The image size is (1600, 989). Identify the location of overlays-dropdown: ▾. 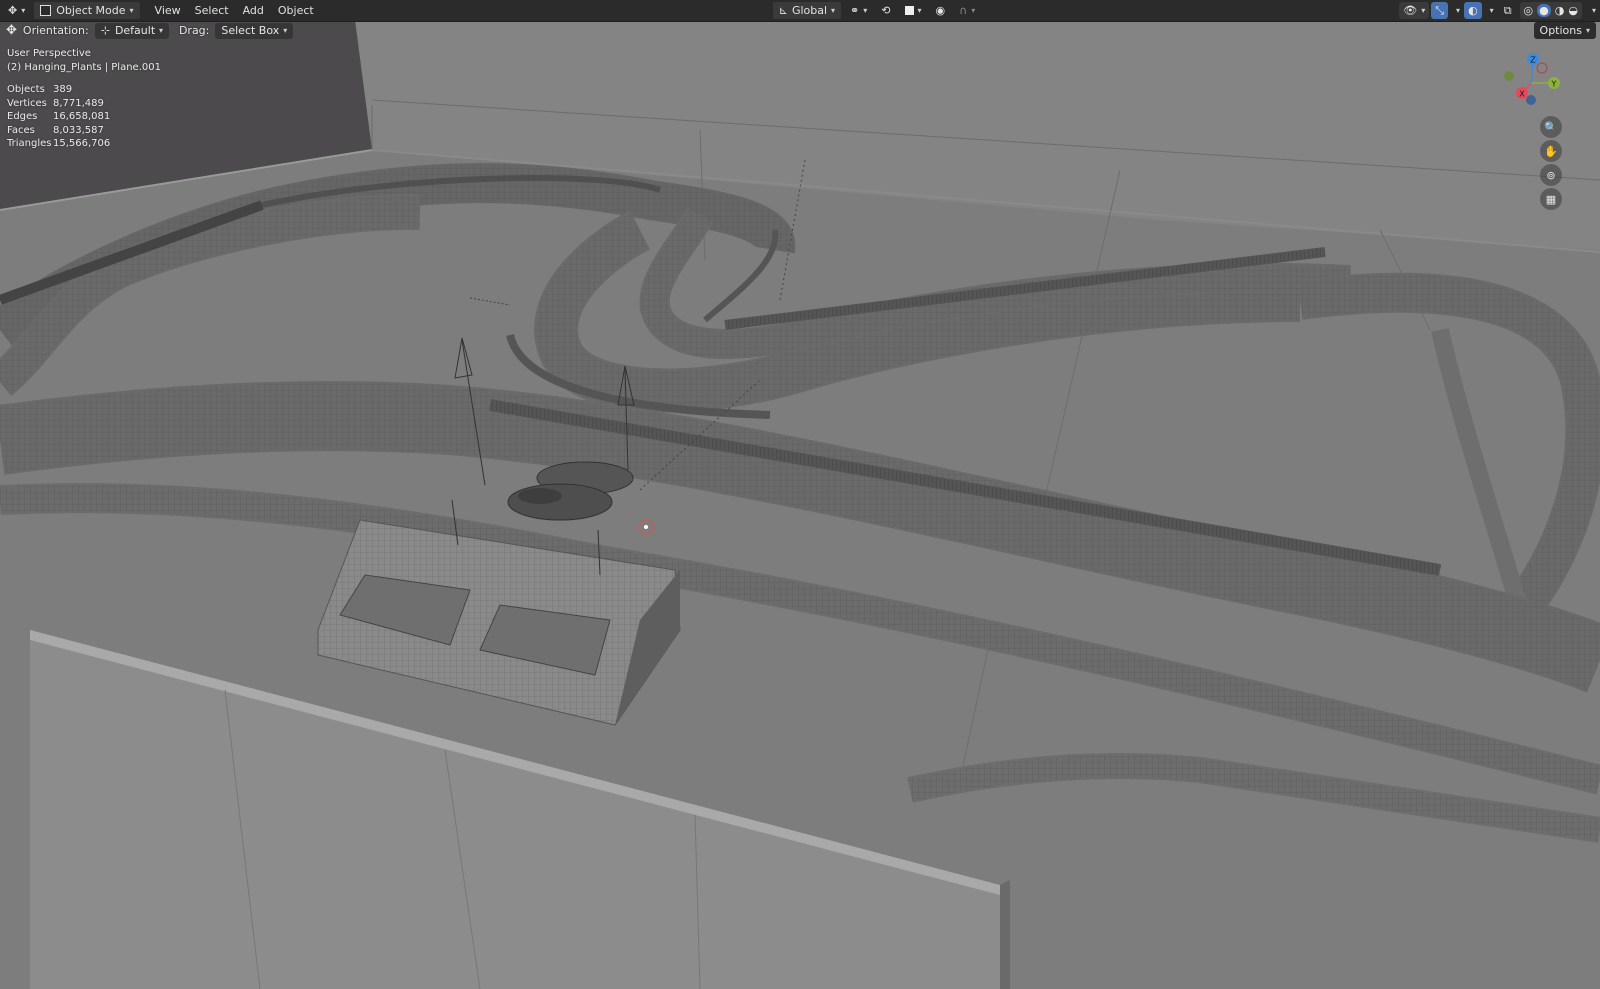
(1490, 10).